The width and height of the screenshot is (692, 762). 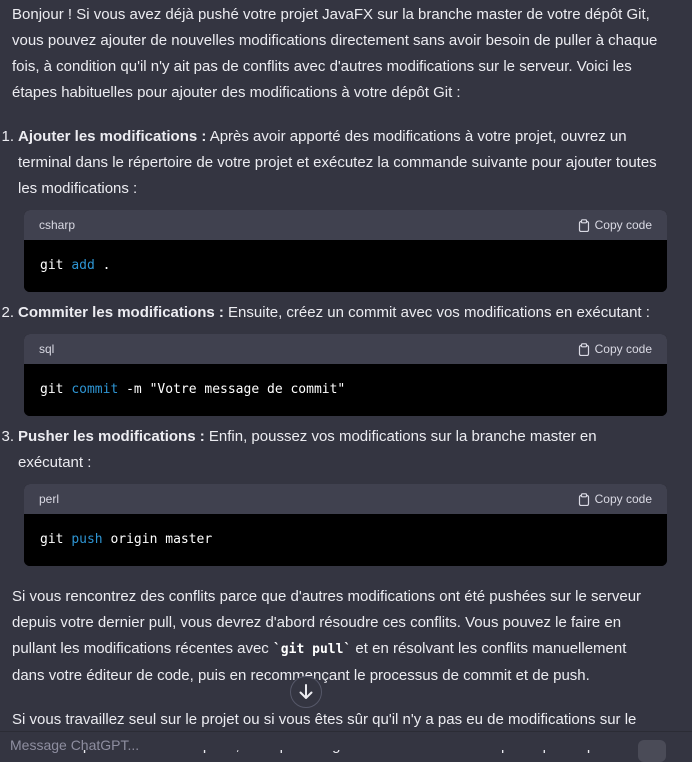 What do you see at coordinates (7, 436) in the screenshot?
I see `step-number: 3.` at bounding box center [7, 436].